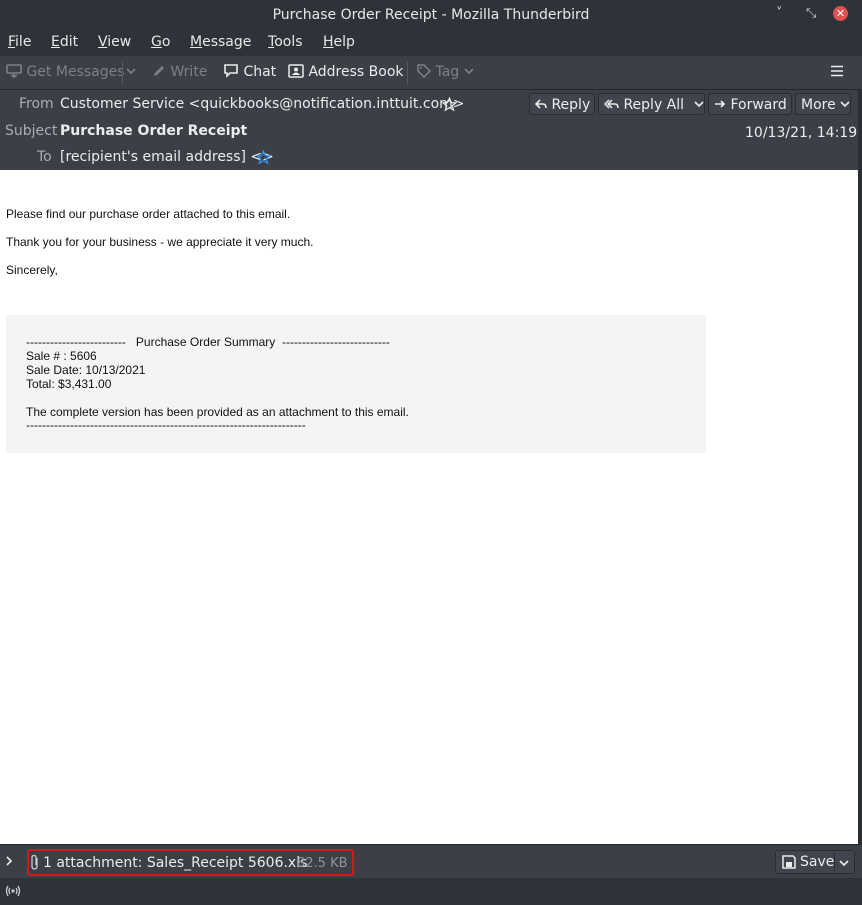 This screenshot has height=905, width=862. Describe the element at coordinates (154, 131) in the screenshot. I see `subject-value: Purchase Order Receipt` at that location.